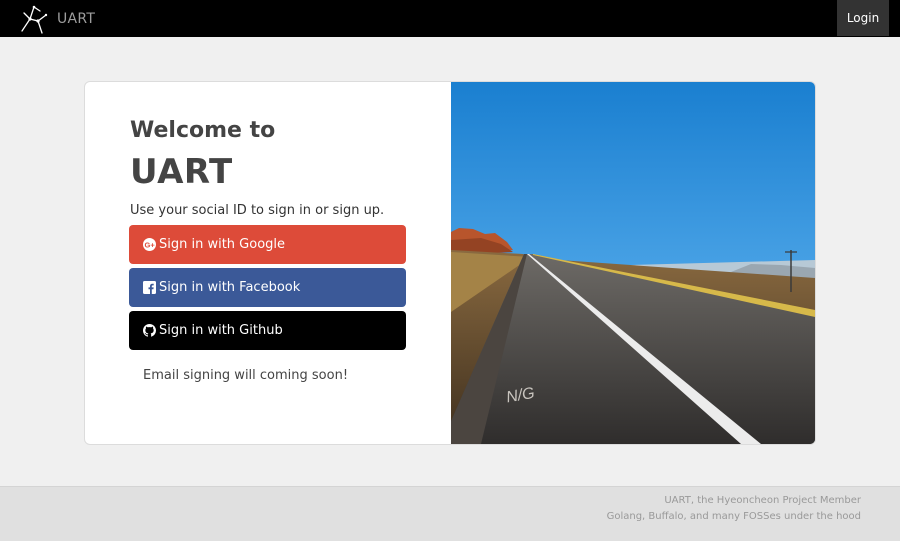  I want to click on login-button: Login, so click(863, 18).